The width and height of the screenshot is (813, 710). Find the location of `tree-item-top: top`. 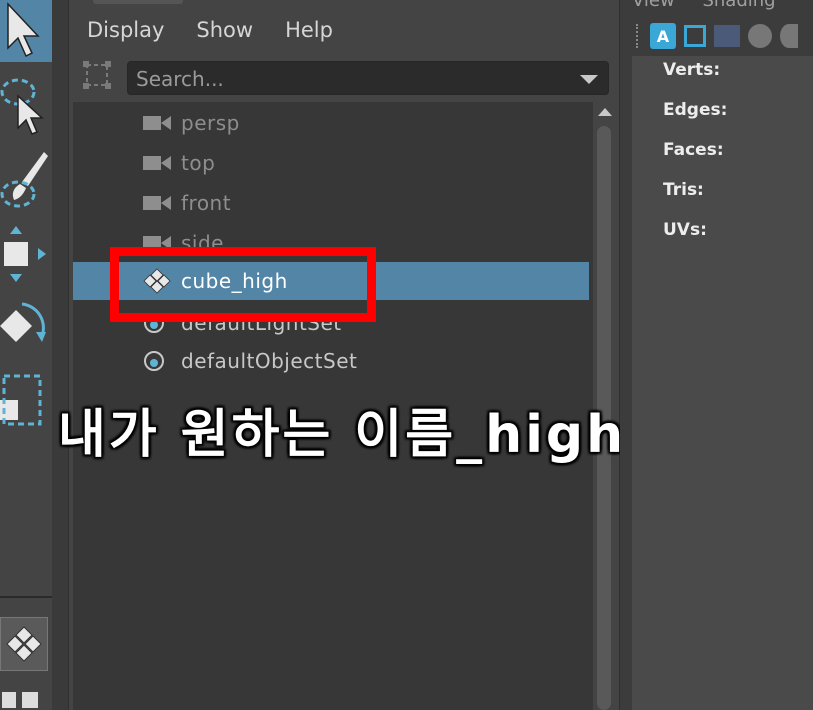

tree-item-top: top is located at coordinates (331, 163).